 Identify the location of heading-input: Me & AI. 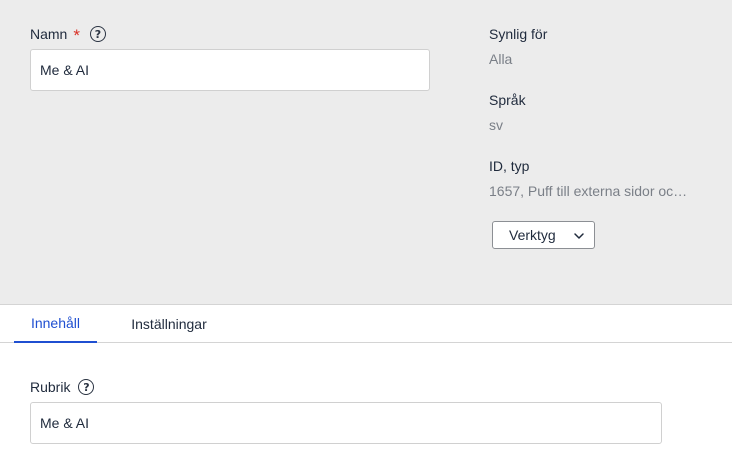
(346, 423).